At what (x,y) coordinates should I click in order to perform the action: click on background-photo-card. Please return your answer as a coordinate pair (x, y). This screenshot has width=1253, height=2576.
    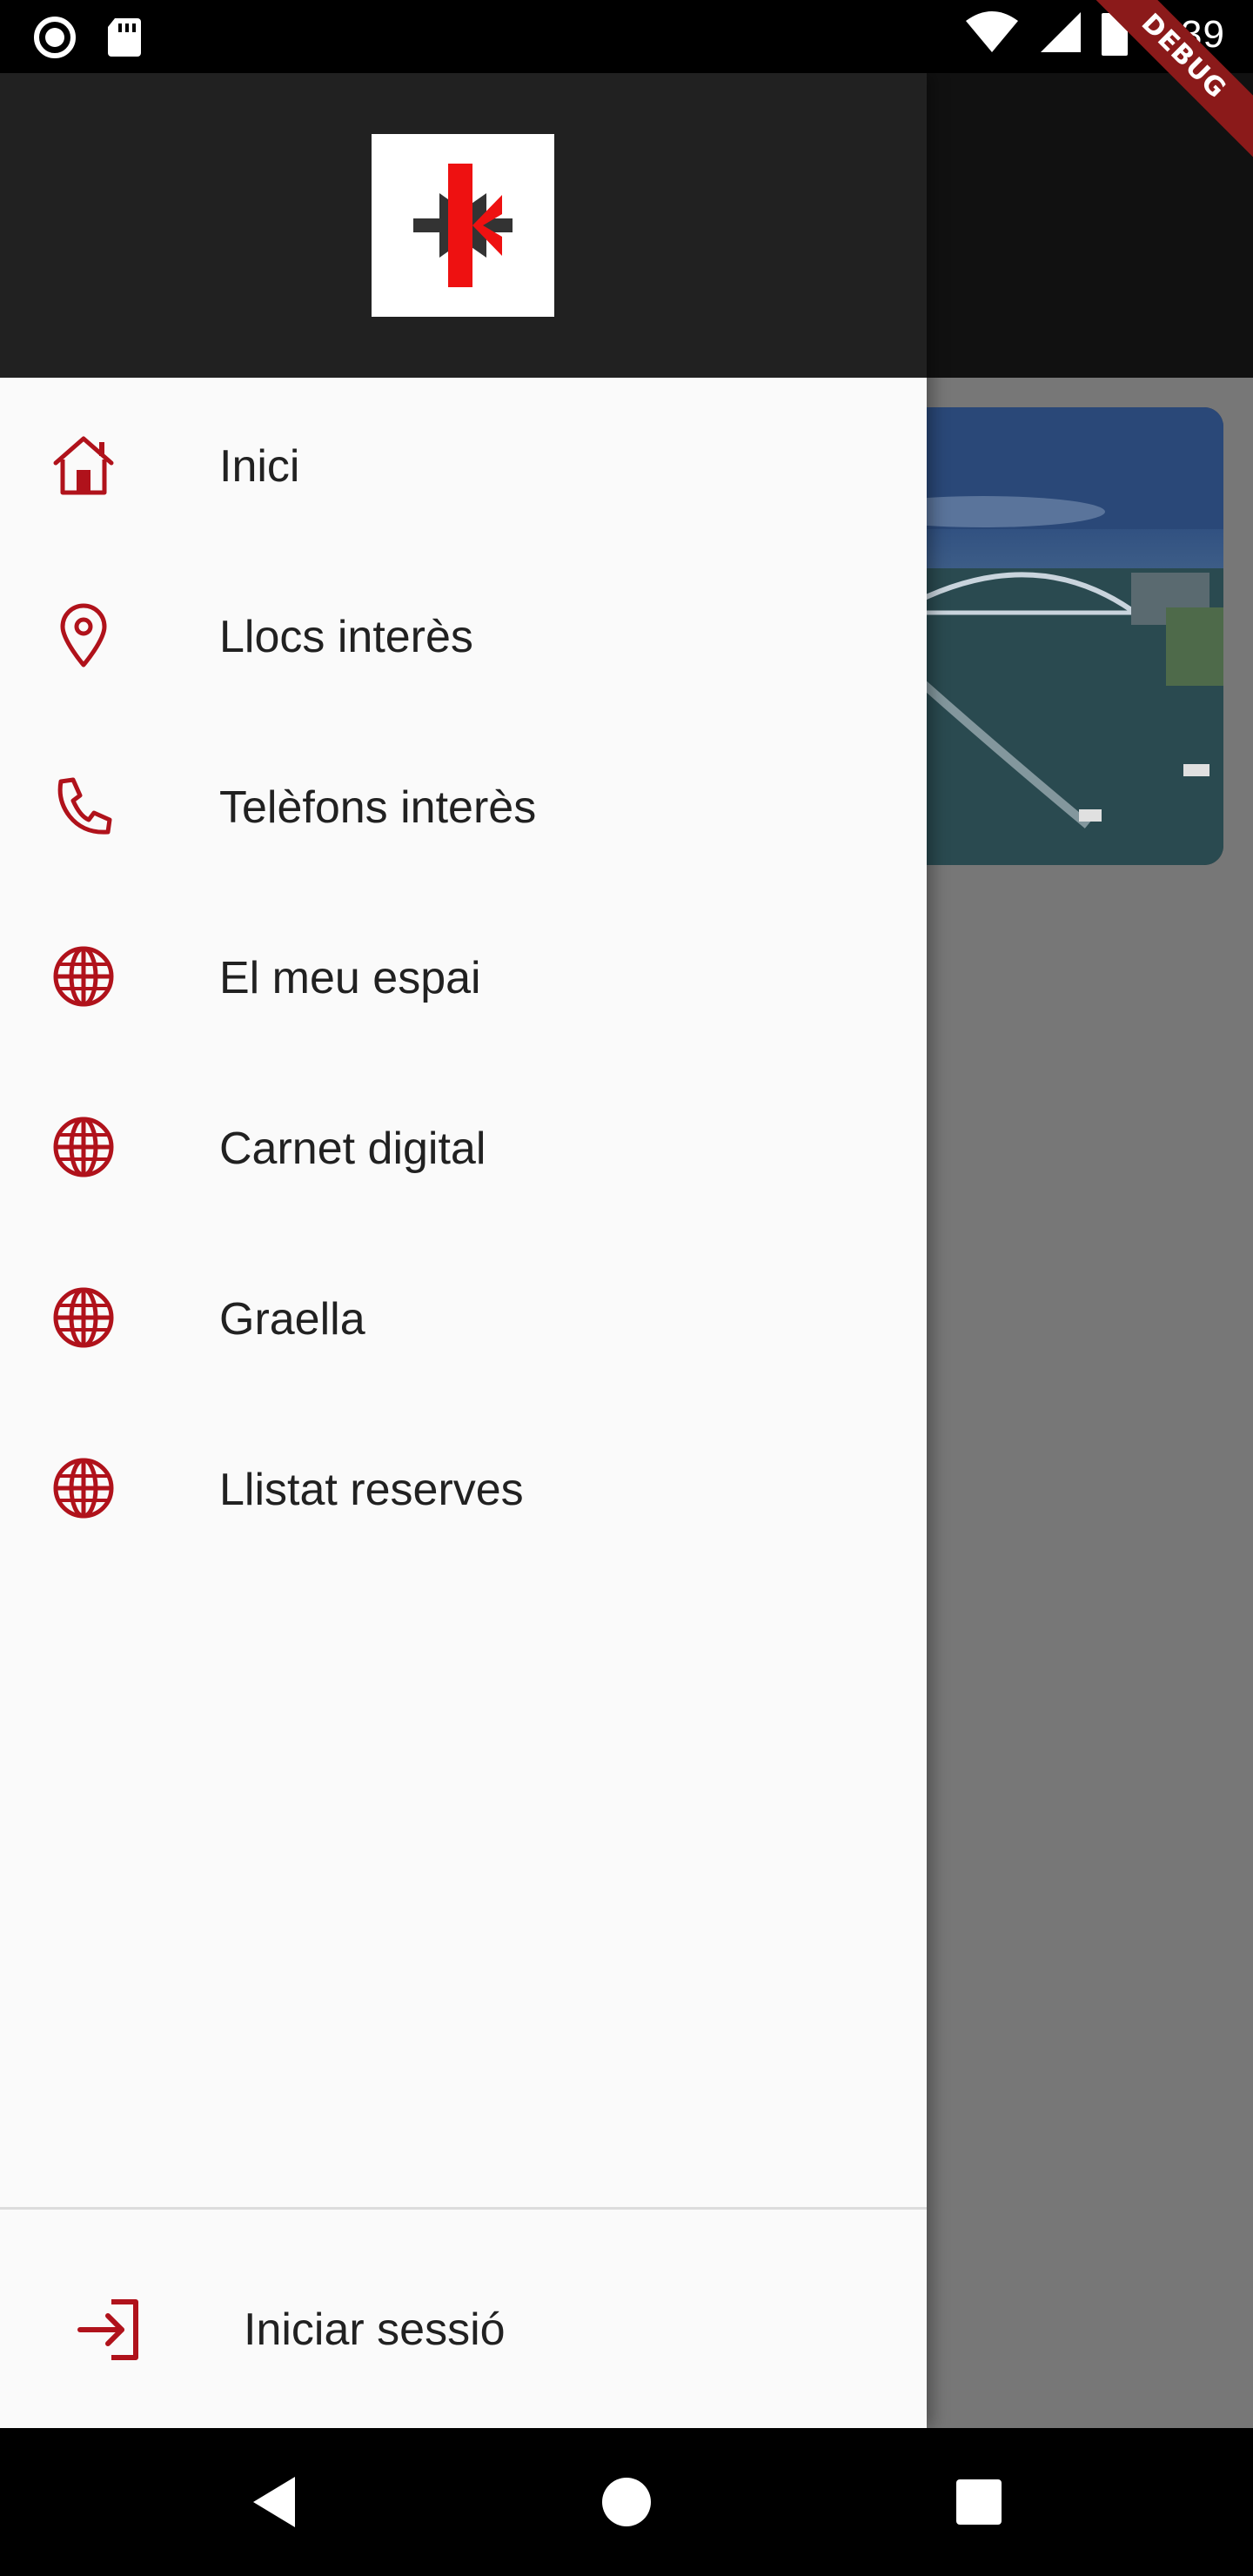
    Looking at the image, I should click on (1051, 636).